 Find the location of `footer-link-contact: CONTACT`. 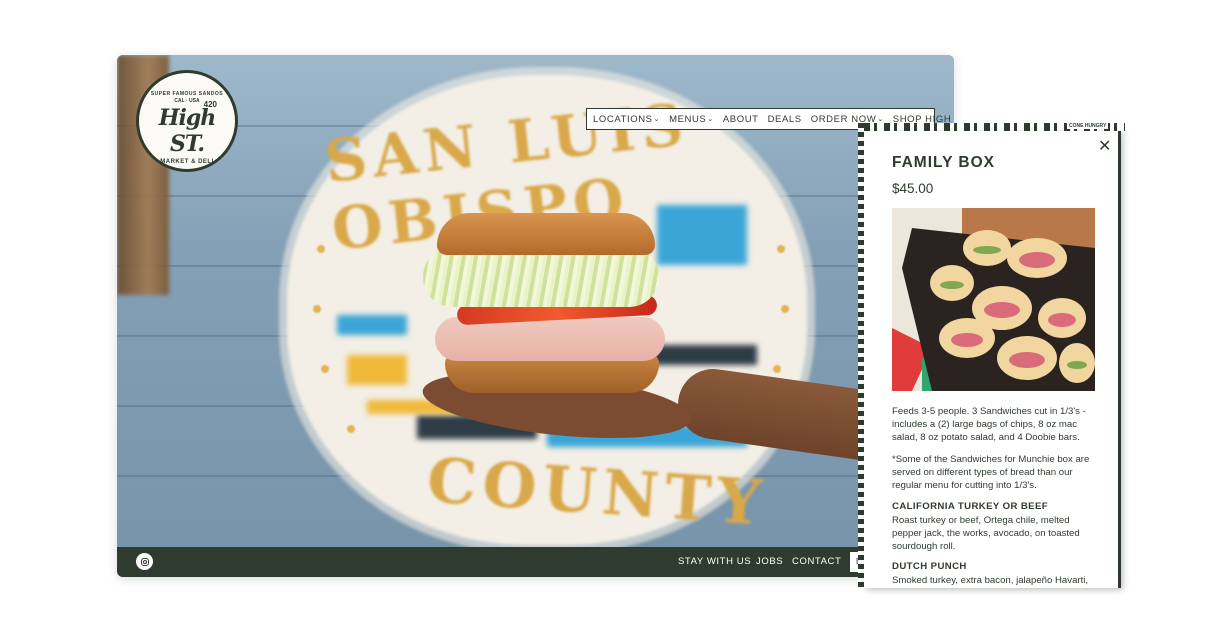

footer-link-contact: CONTACT is located at coordinates (816, 561).